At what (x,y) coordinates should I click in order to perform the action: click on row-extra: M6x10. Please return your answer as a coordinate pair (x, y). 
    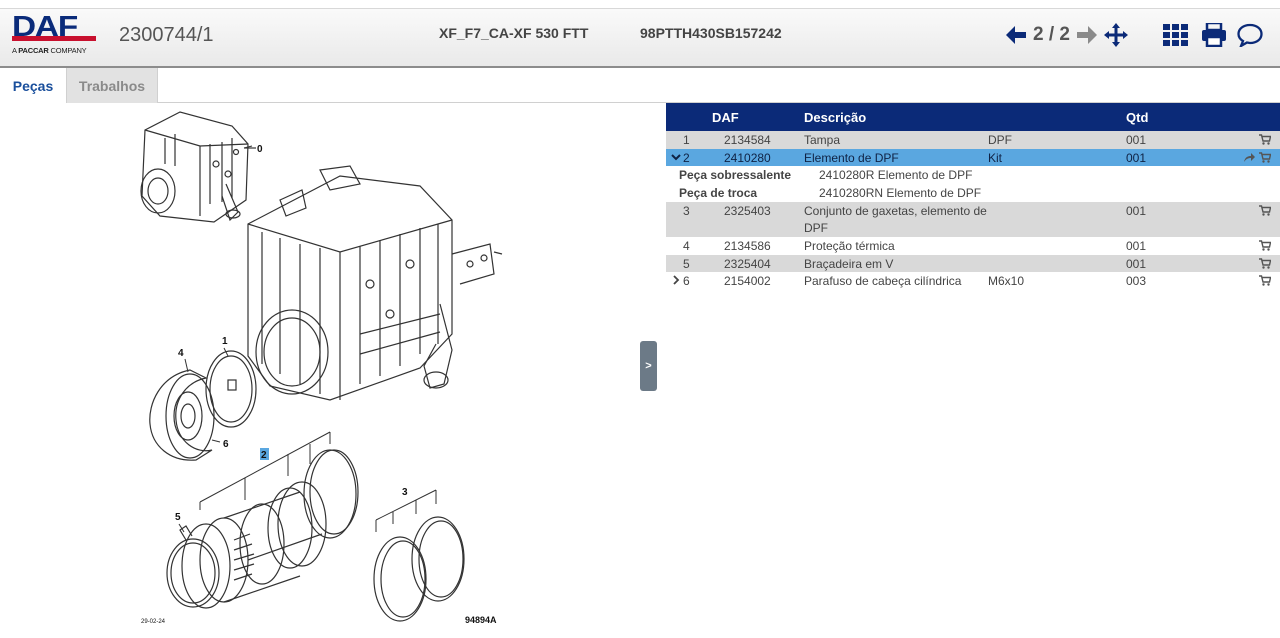
    Looking at the image, I should click on (1006, 281).